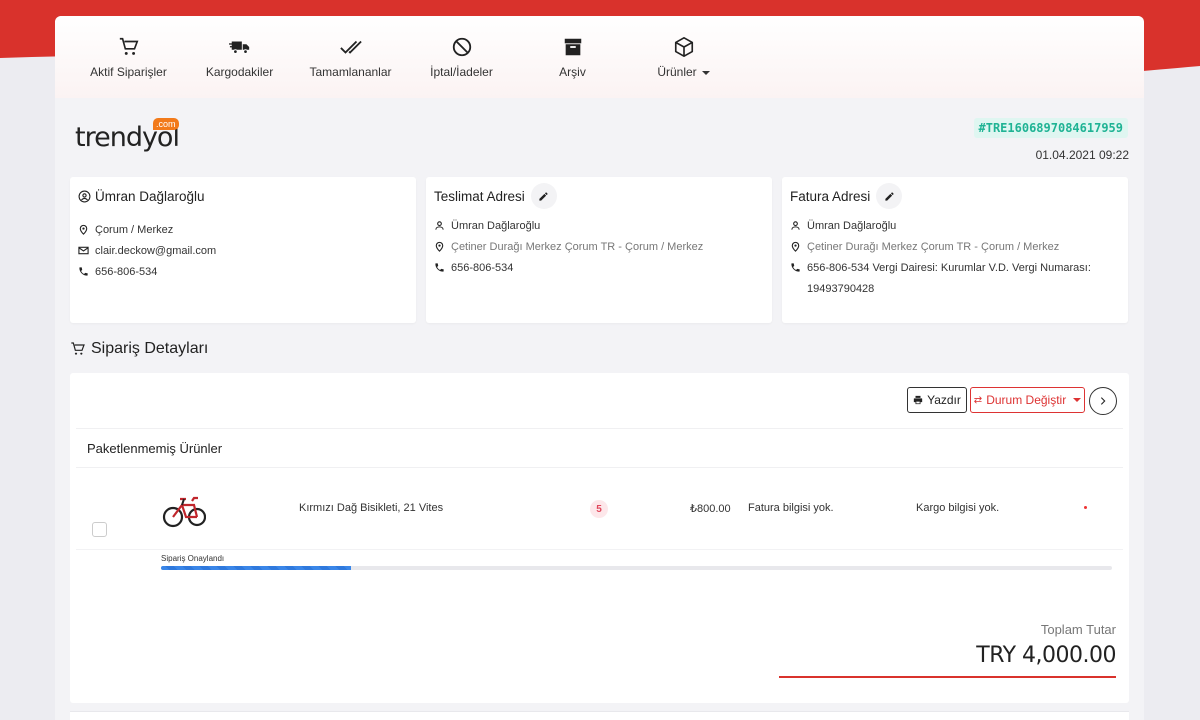  What do you see at coordinates (955, 196) in the screenshot?
I see `card-title: Fatura Adresi` at bounding box center [955, 196].